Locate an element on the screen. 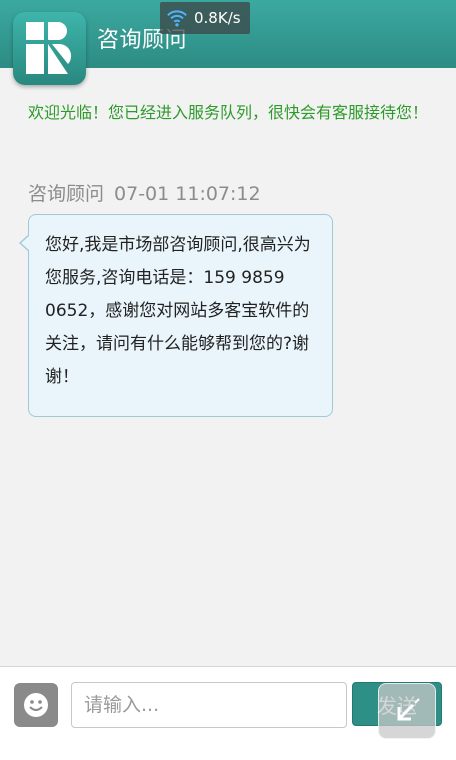 The height and width of the screenshot is (760, 456). message-input is located at coordinates (209, 705).